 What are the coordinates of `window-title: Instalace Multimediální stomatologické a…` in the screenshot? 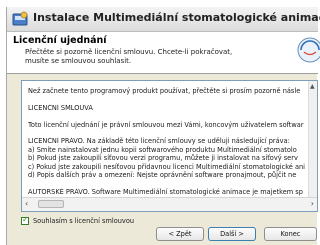 It's located at (176, 17).